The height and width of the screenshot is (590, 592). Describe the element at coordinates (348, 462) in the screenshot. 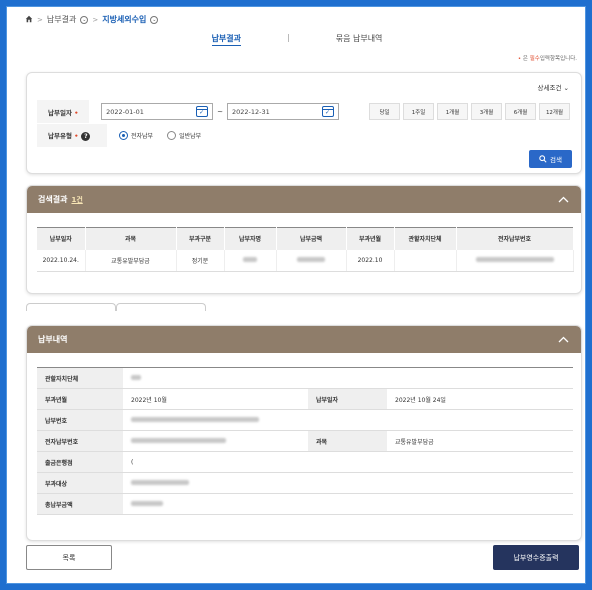

I see `bank-value: (` at that location.